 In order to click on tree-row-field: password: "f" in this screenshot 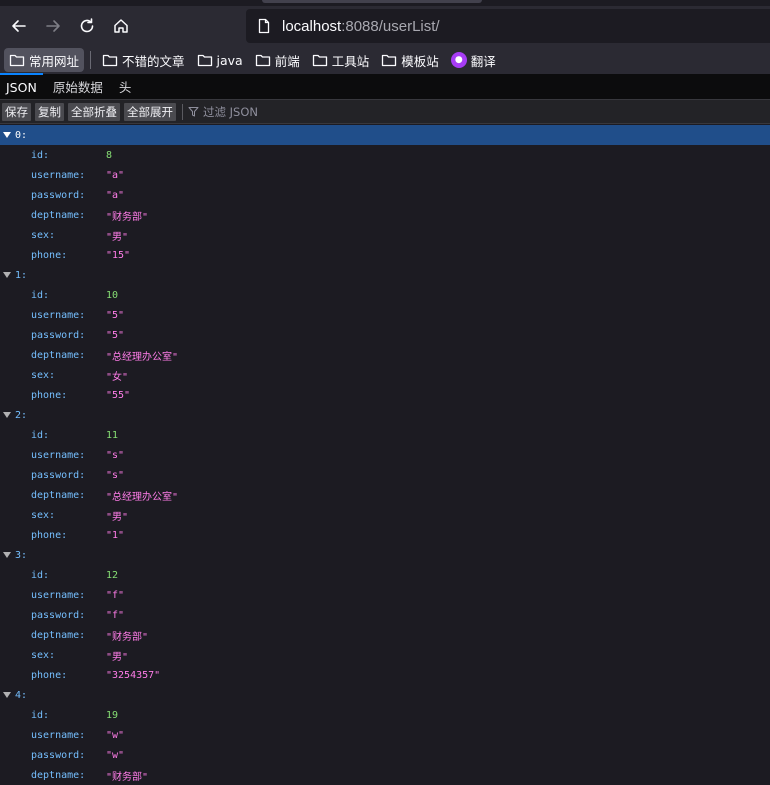, I will do `click(385, 615)`.